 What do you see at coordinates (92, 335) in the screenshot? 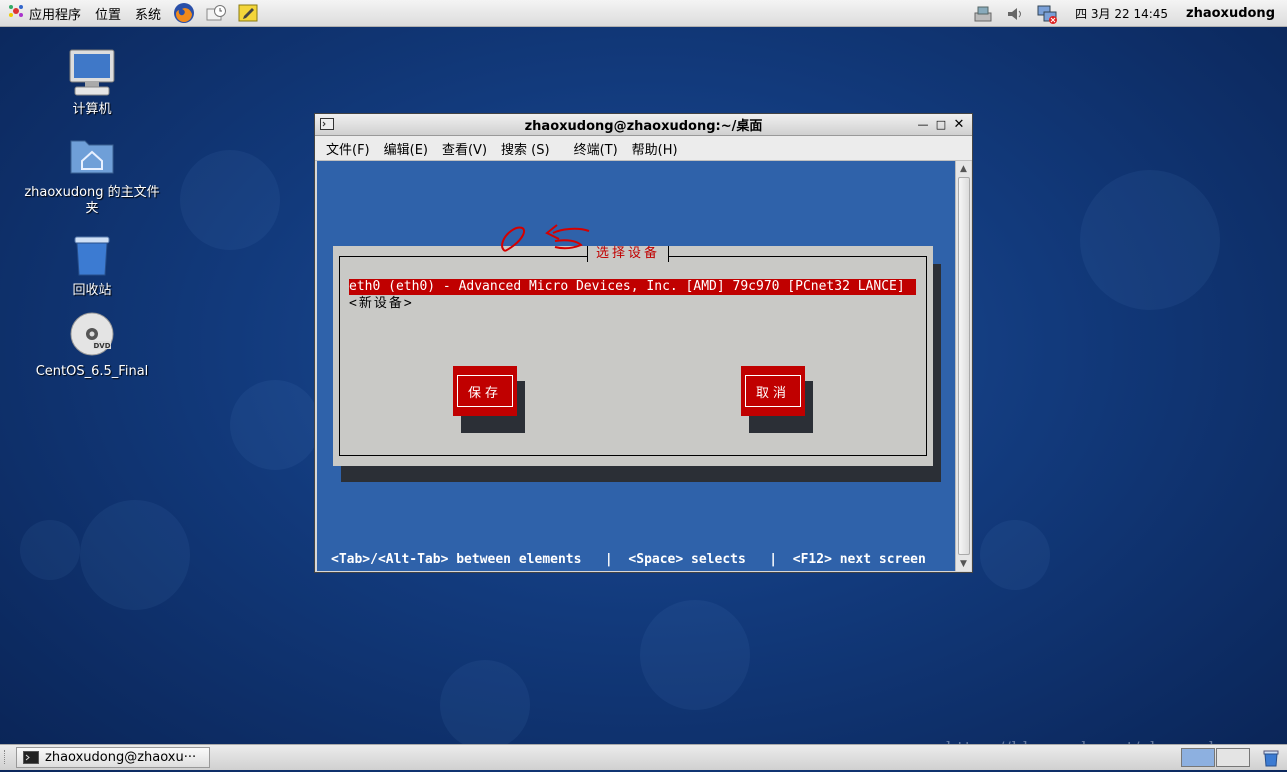
I see `dvd-icon: DVD` at bounding box center [92, 335].